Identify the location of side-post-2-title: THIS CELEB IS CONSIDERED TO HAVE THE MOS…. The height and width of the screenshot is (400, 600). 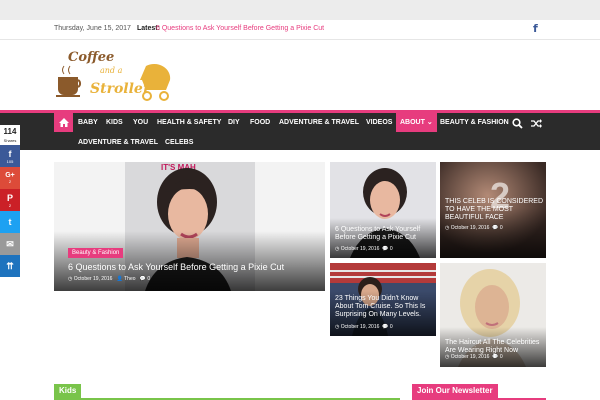
(495, 210).